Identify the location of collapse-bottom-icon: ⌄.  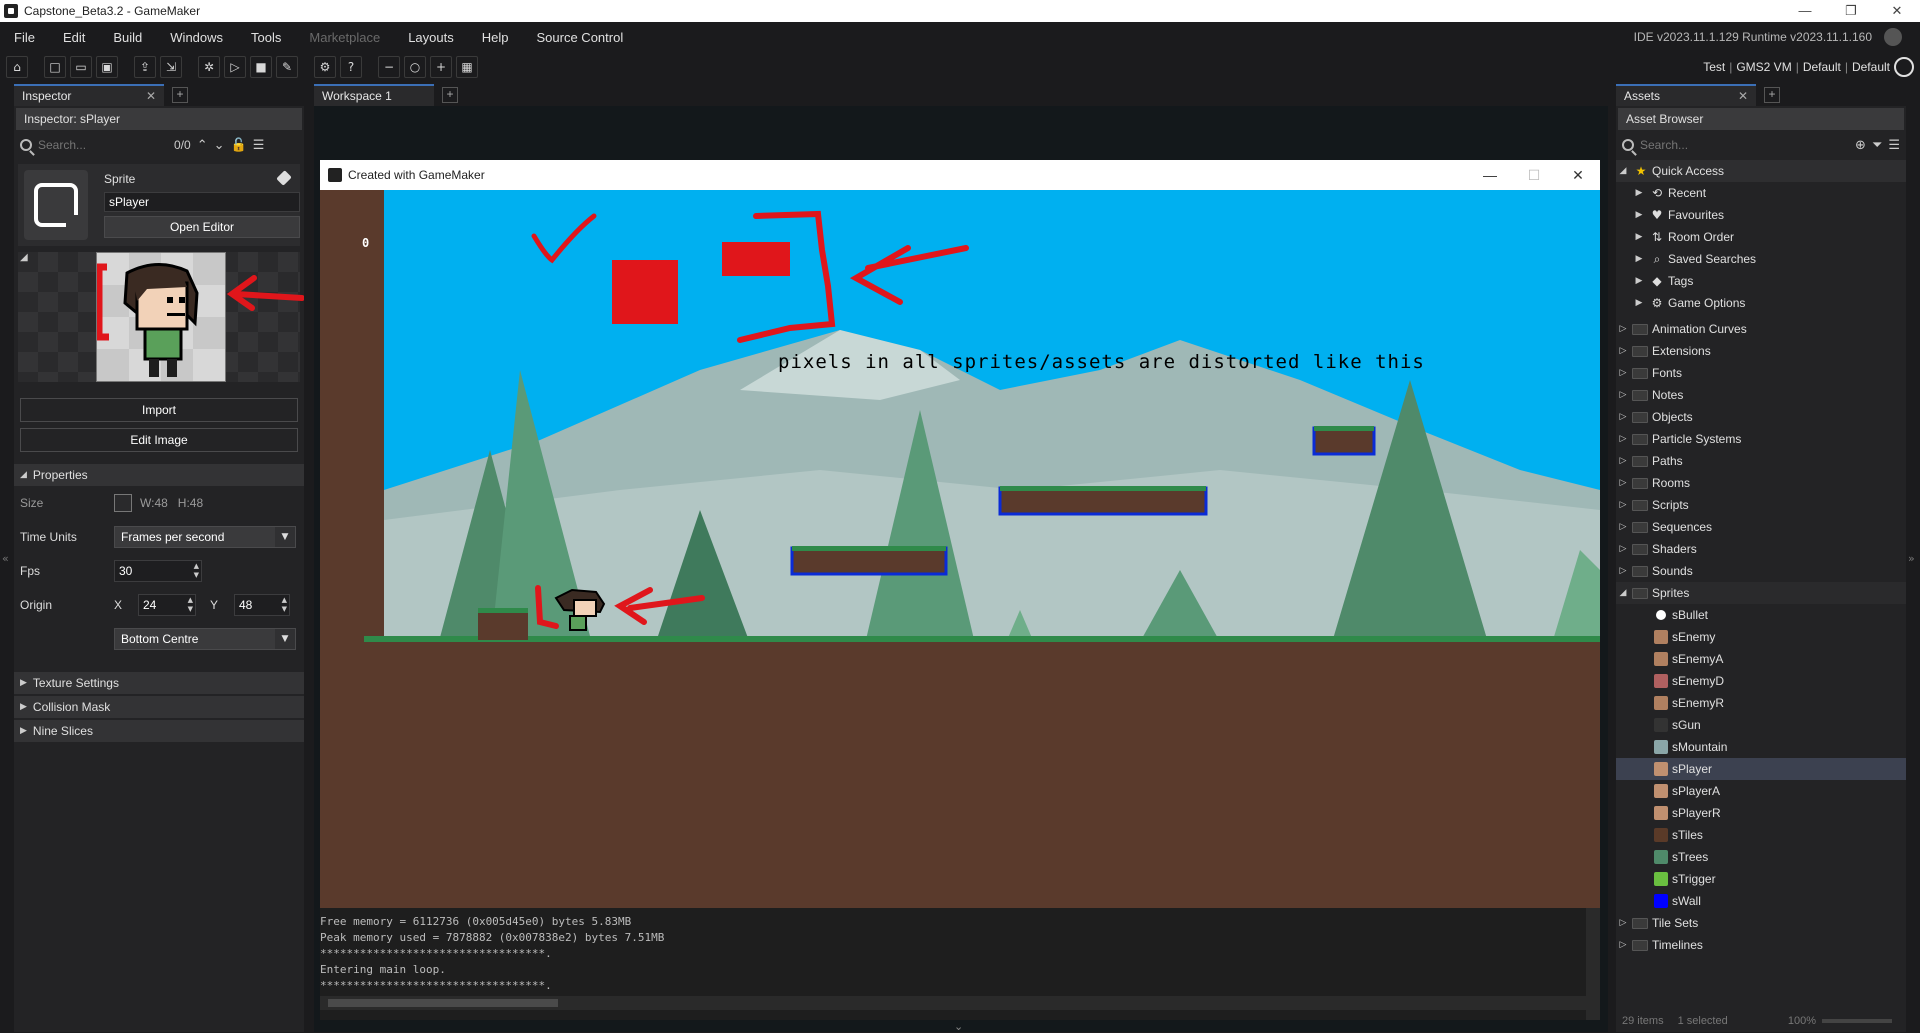
(958, 1026).